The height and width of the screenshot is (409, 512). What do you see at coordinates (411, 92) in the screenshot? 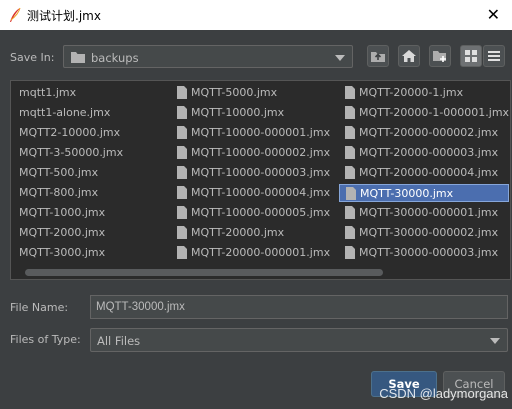
I see `file-name: MQTT-20000-1.jmx` at bounding box center [411, 92].